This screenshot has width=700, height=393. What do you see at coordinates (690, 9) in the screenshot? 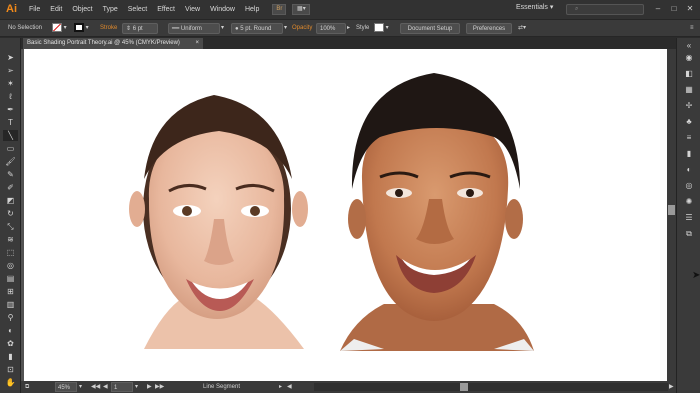
I see `close-button: ✕` at bounding box center [690, 9].